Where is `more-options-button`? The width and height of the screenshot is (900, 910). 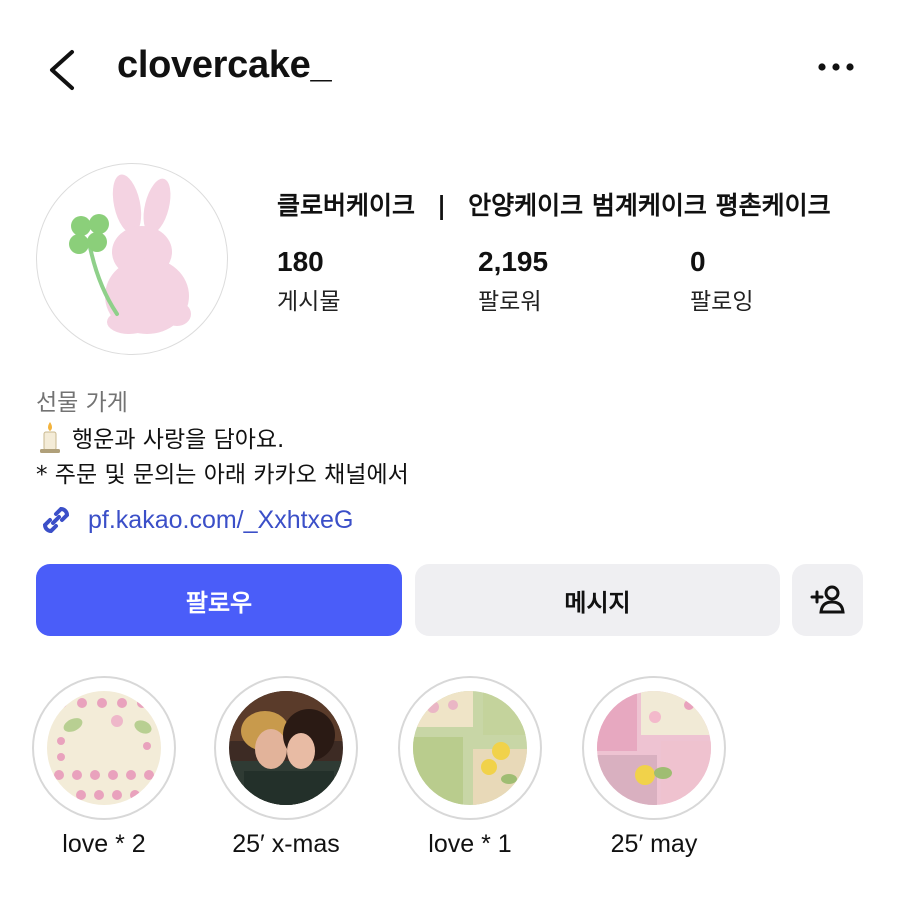 more-options-button is located at coordinates (836, 67).